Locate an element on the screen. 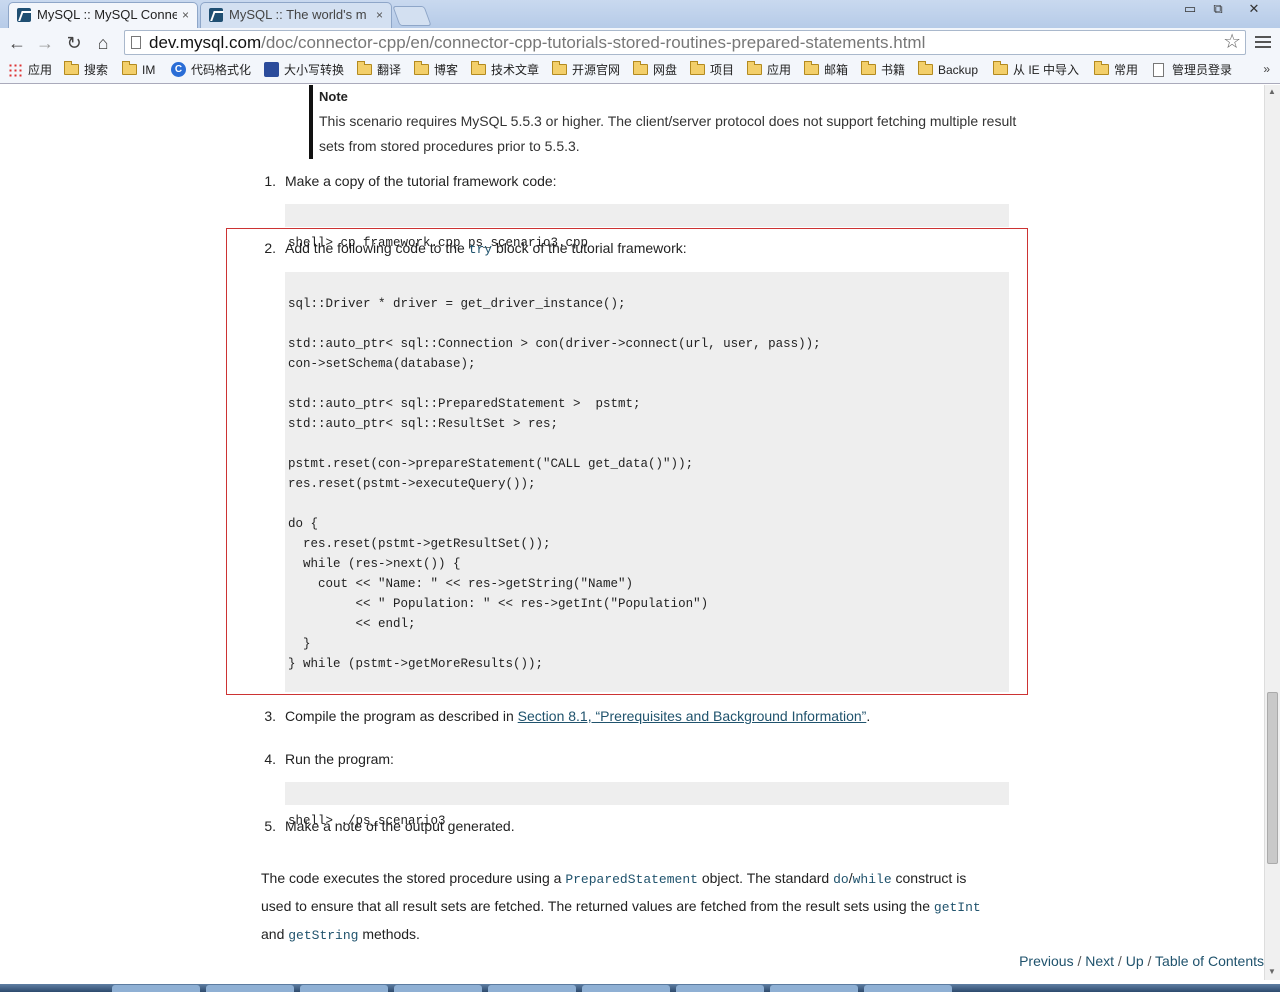 The height and width of the screenshot is (992, 1280). footer-navigation: Previous / Next / Up / Table of Contents is located at coordinates (1141, 961).